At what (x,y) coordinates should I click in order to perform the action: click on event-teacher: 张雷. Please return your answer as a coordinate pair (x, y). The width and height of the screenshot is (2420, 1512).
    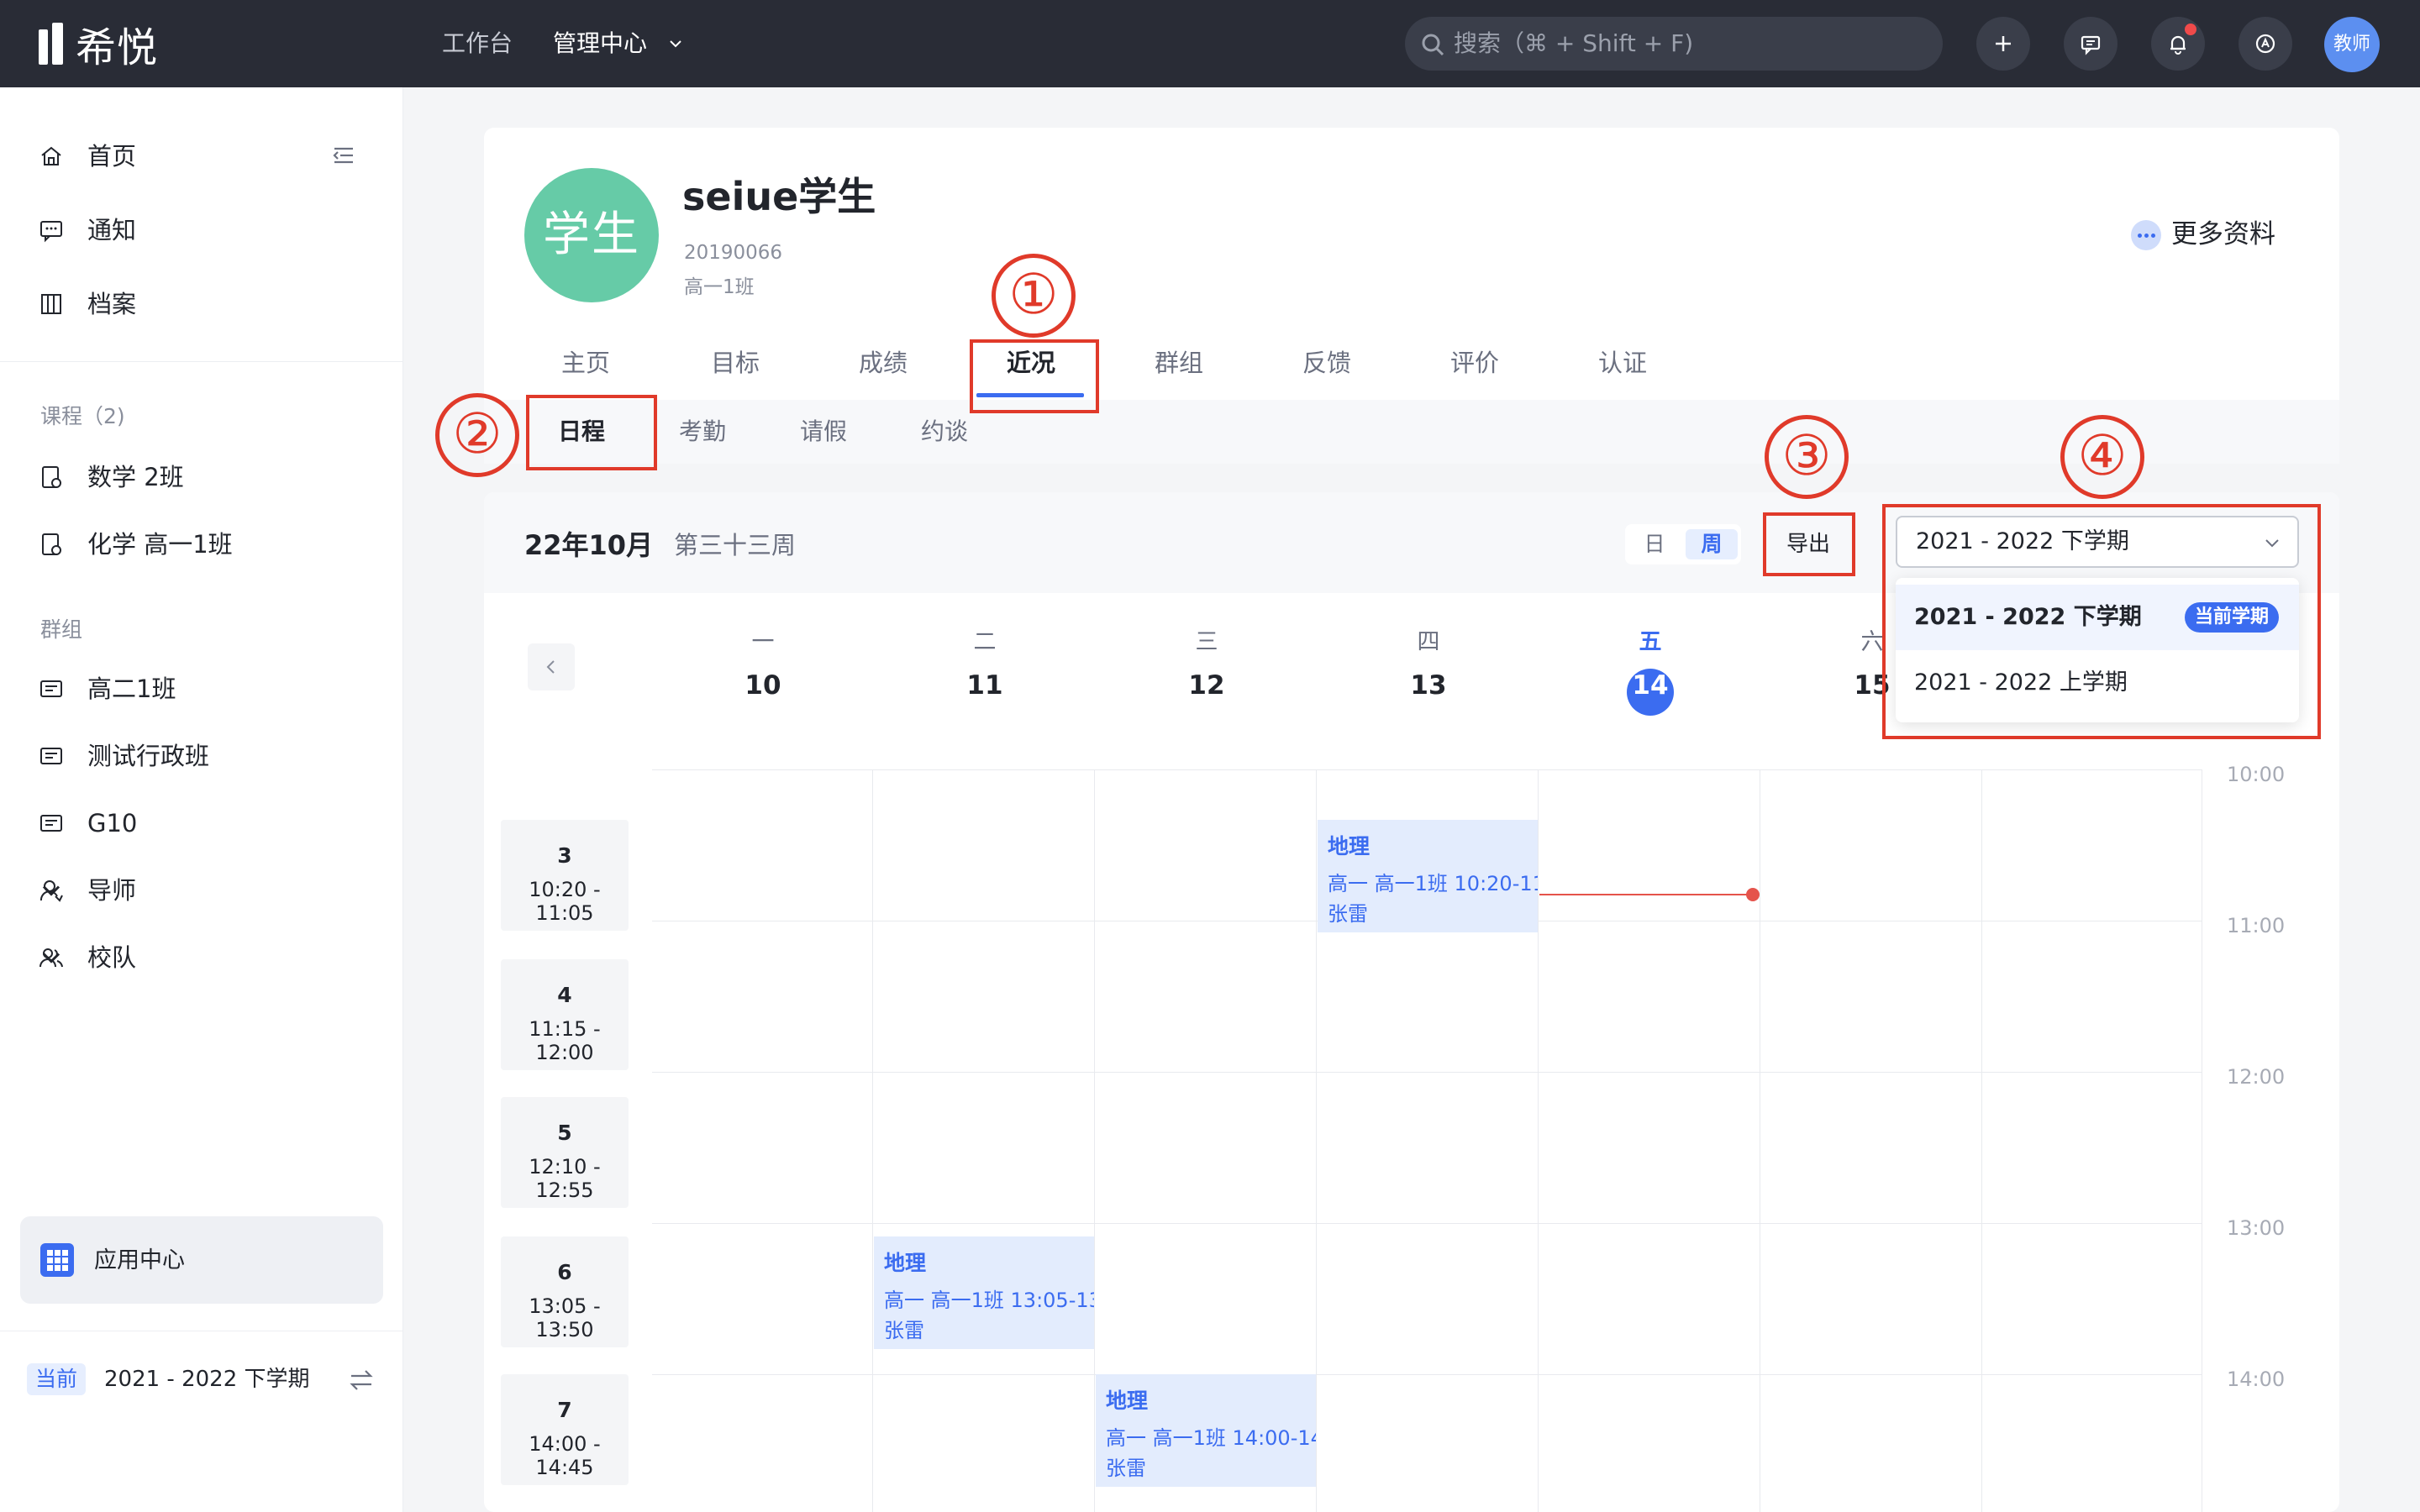
    Looking at the image, I should click on (904, 1330).